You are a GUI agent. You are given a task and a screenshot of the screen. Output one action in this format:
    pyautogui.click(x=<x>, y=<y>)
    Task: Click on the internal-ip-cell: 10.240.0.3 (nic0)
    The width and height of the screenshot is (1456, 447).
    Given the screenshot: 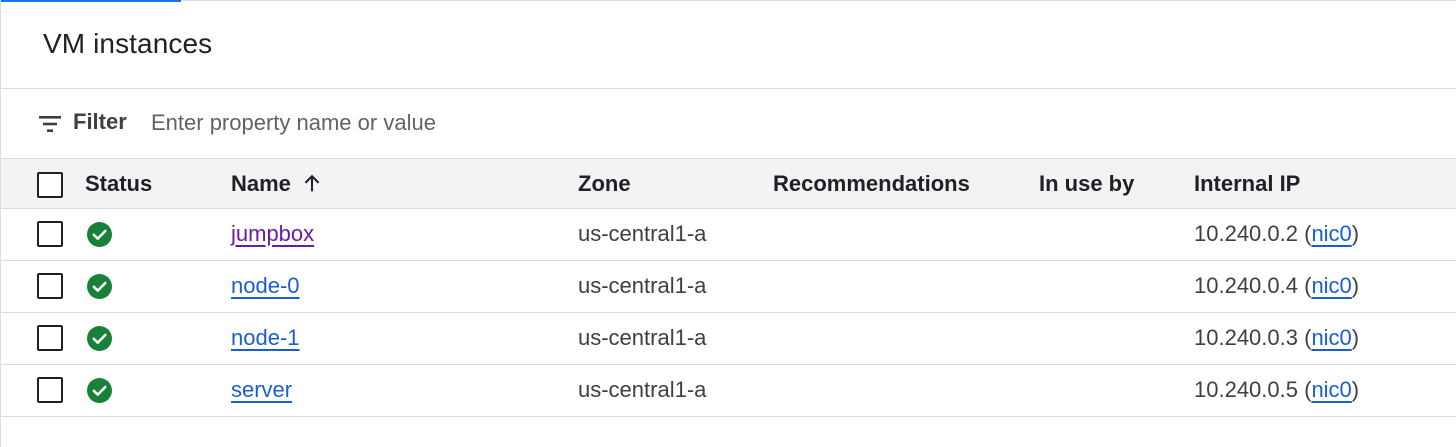 What is the action you would take?
    pyautogui.click(x=1277, y=337)
    